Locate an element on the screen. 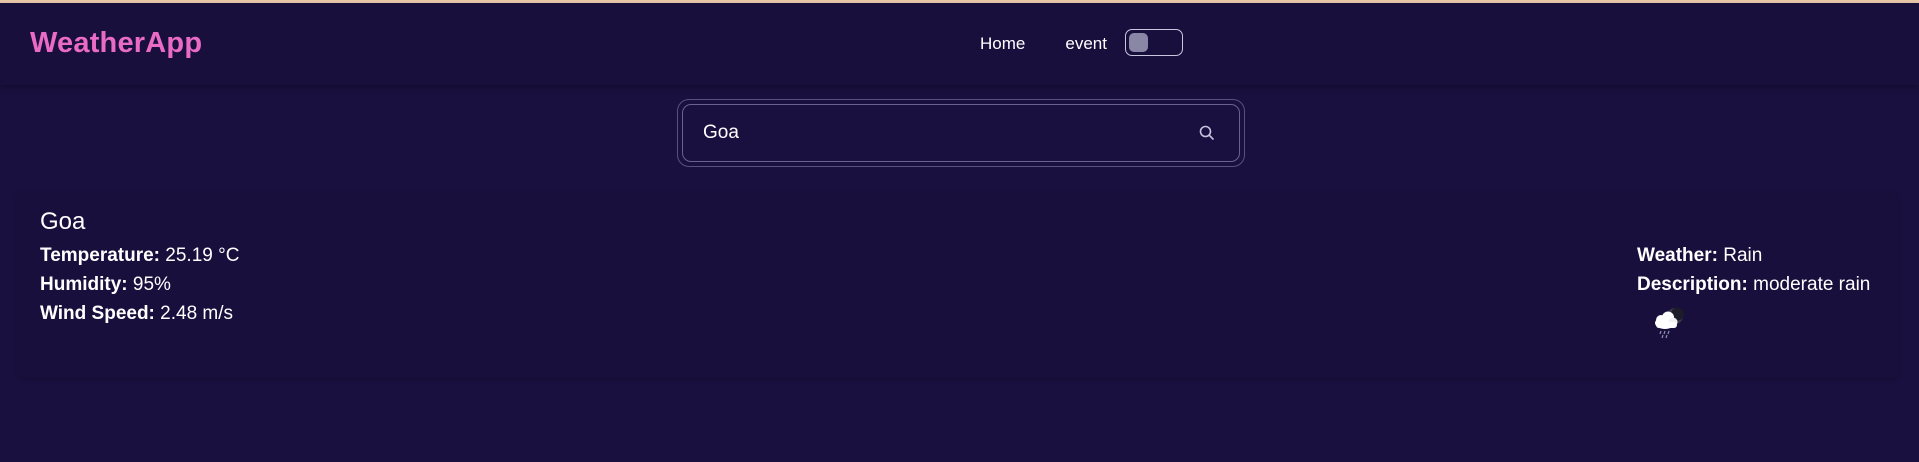 Image resolution: width=1919 pixels, height=462 pixels. search-icon is located at coordinates (1207, 133).